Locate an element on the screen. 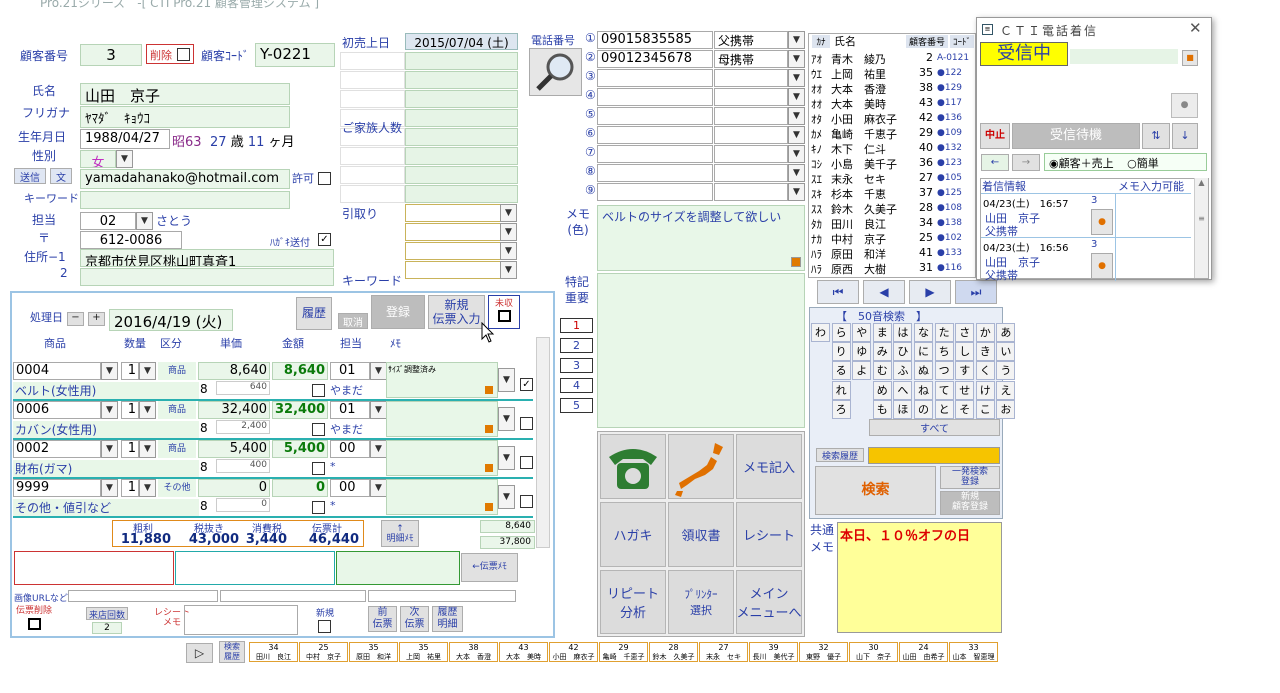 The image size is (1280, 693). kana-key: や is located at coordinates (862, 332).